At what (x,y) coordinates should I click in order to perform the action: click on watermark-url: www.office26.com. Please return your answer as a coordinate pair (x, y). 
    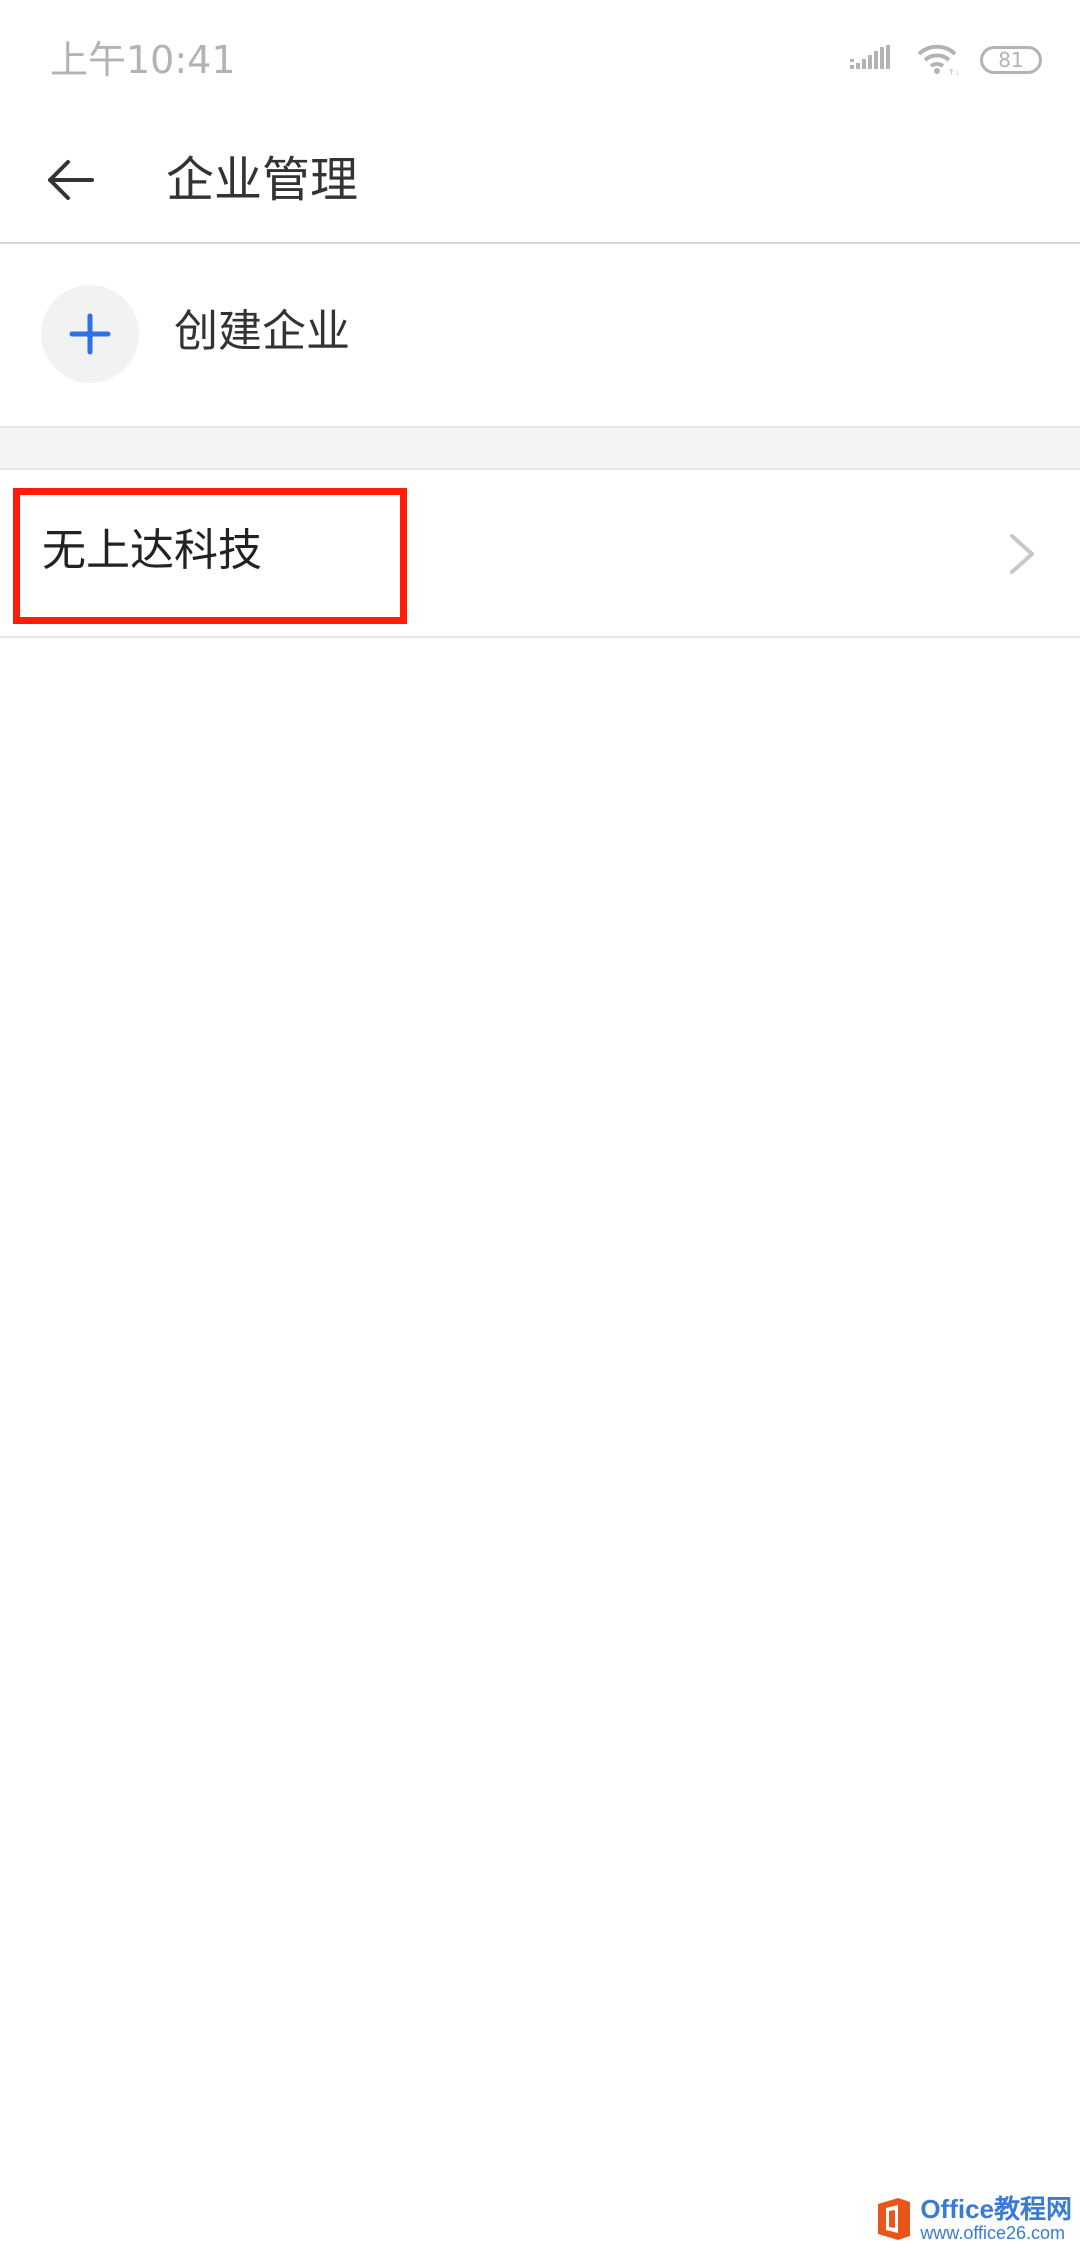
    Looking at the image, I should click on (993, 2233).